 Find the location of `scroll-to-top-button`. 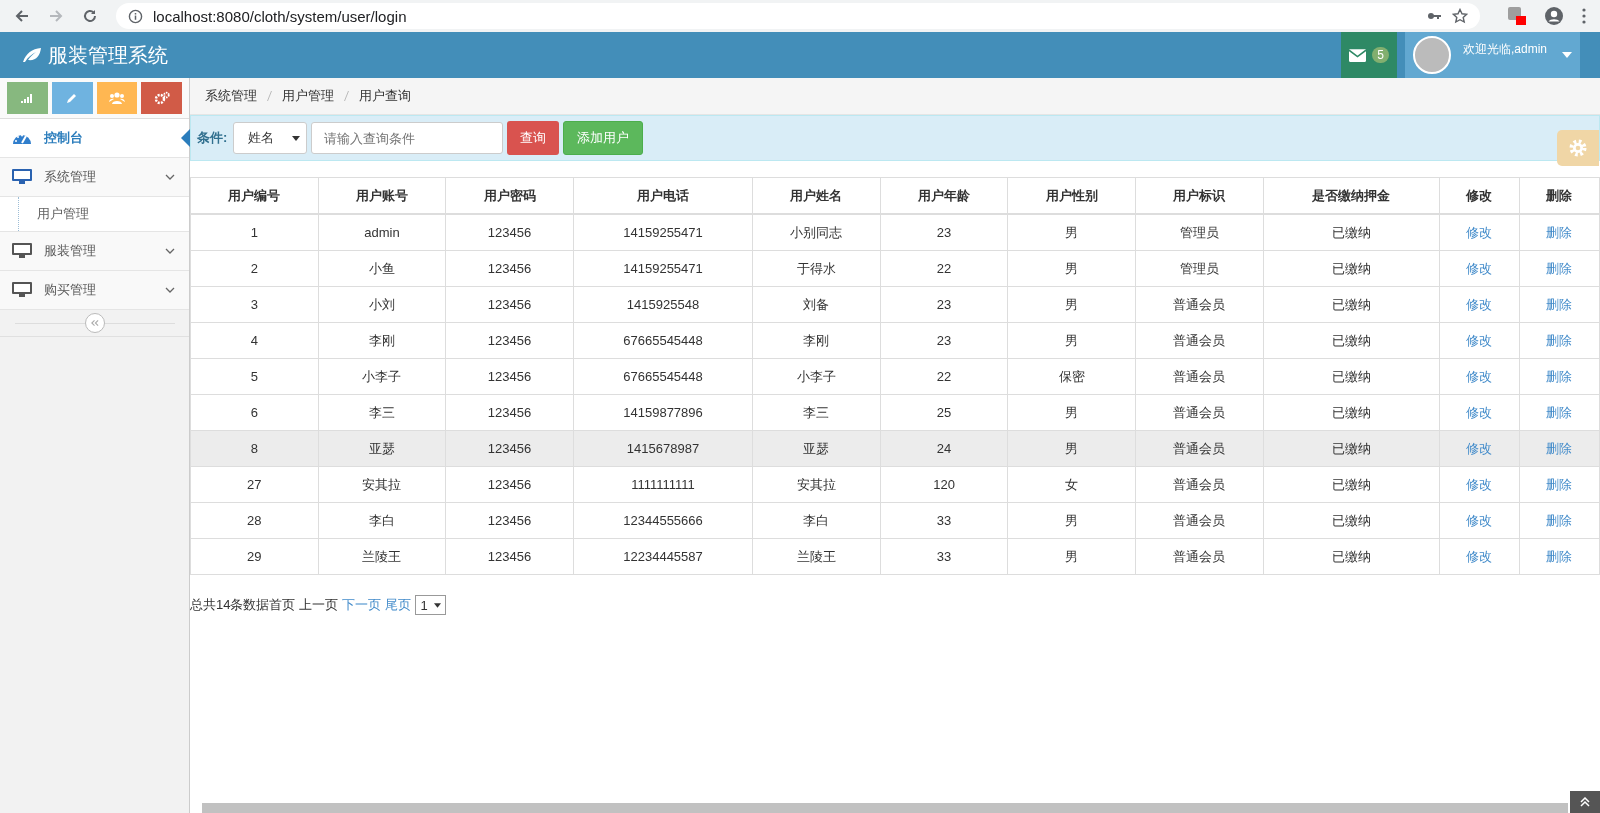

scroll-to-top-button is located at coordinates (1585, 802).